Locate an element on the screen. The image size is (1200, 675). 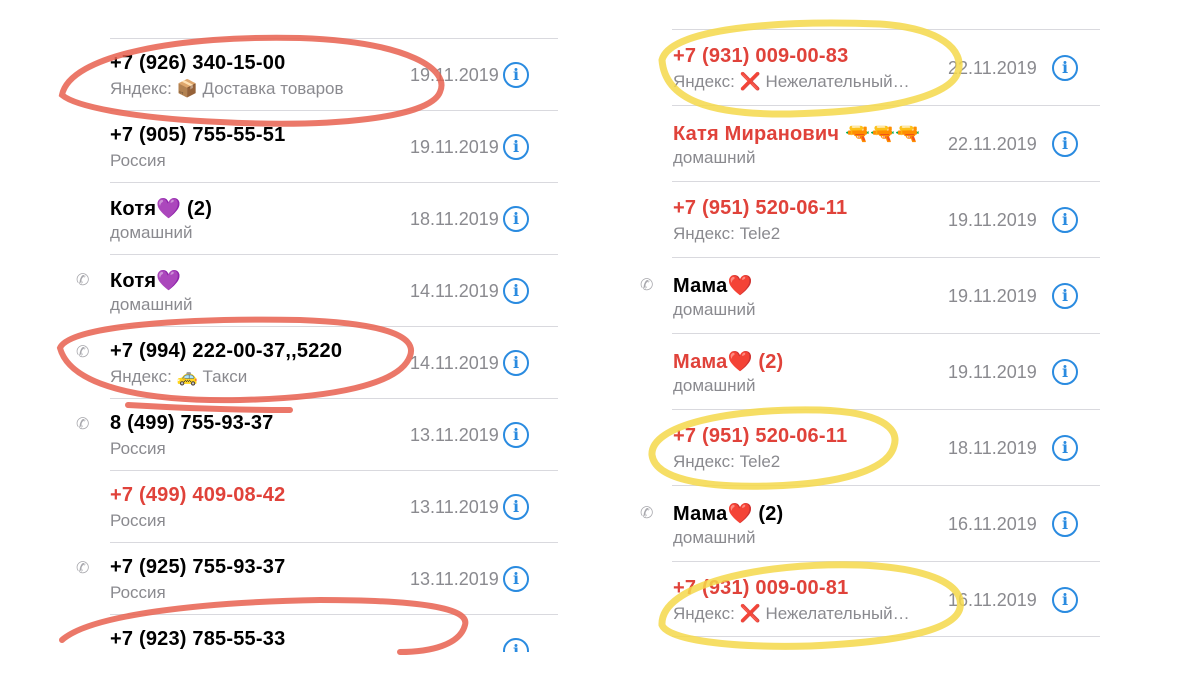
call-row: ✆ Котя💜 домашний 14.11.2019 i is located at coordinates (309, 290).